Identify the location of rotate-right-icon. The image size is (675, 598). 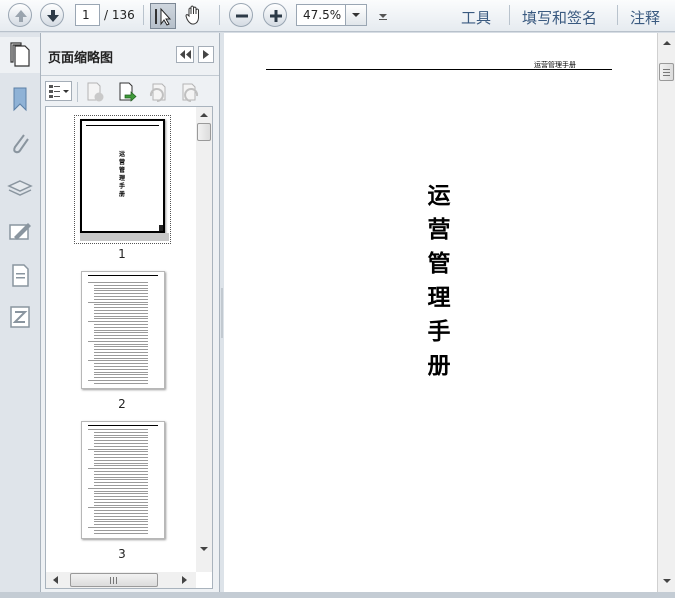
(190, 92).